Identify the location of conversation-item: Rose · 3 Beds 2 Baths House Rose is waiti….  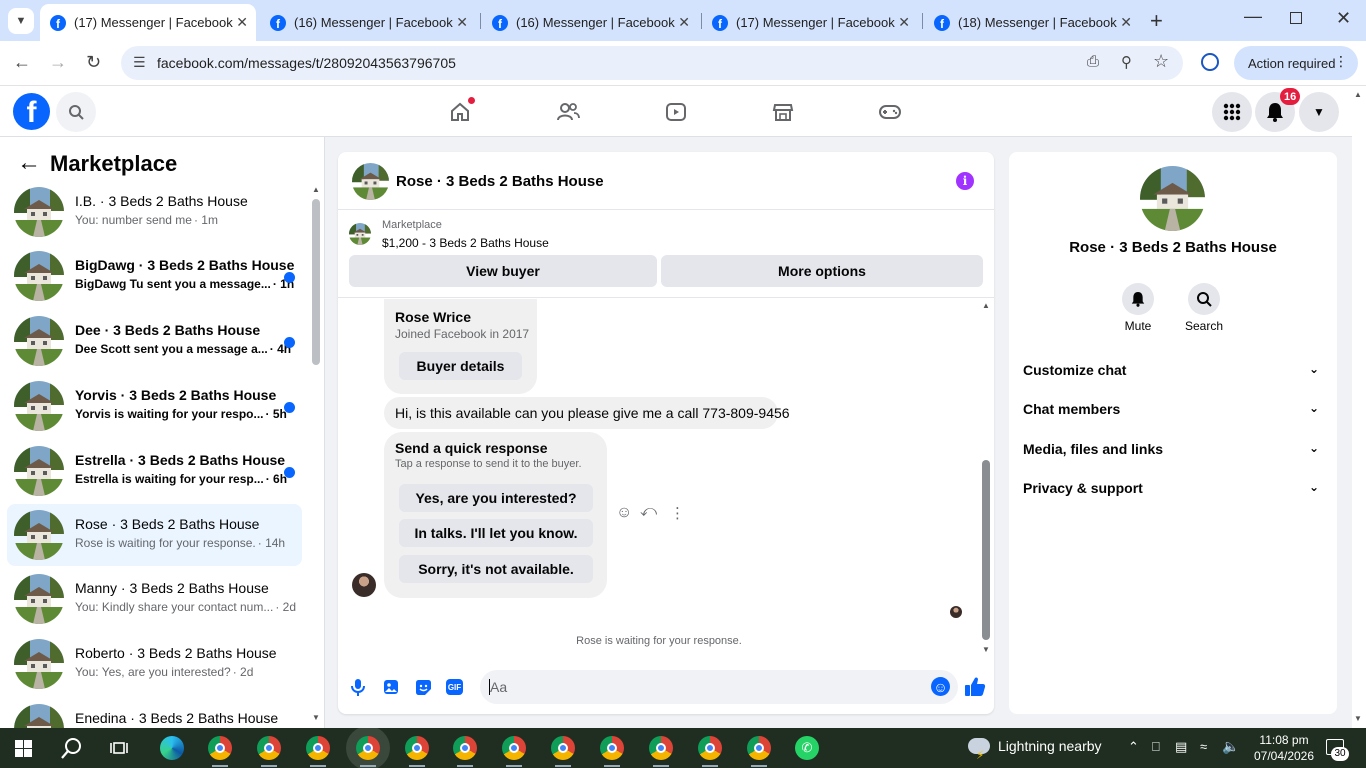
(154, 535).